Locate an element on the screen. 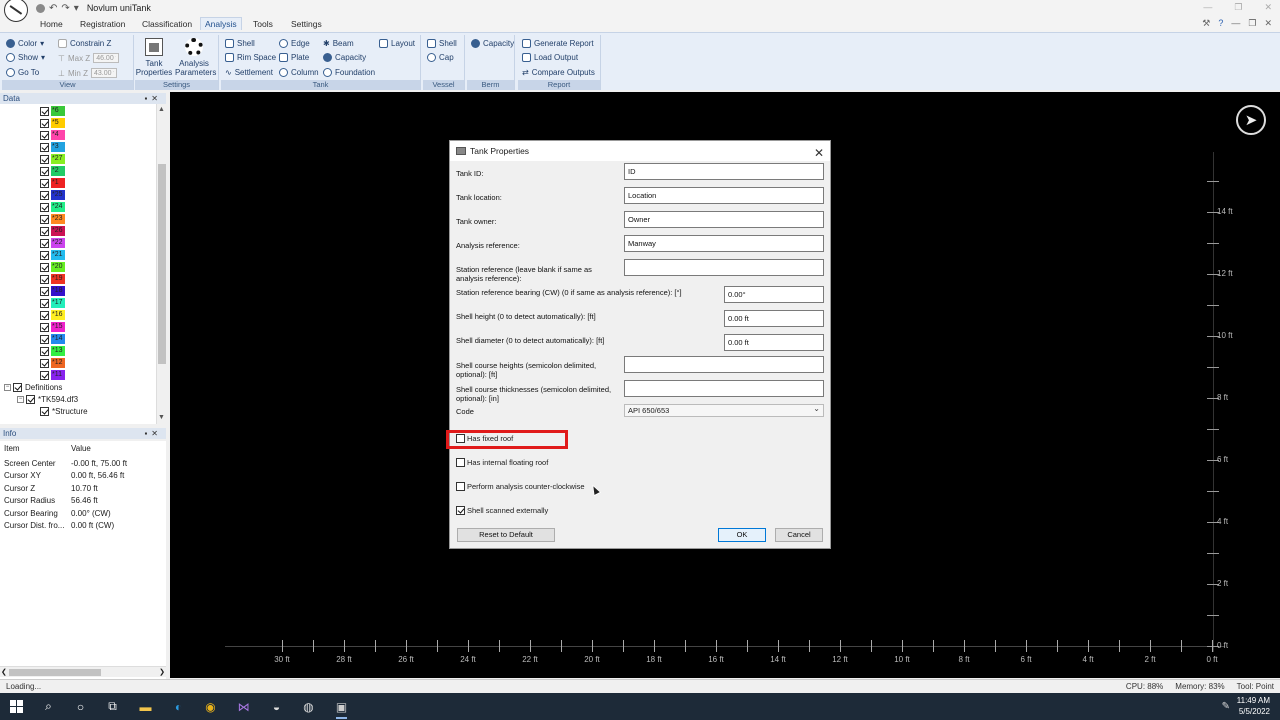  undo-icon: ↶ is located at coordinates (53, 8).